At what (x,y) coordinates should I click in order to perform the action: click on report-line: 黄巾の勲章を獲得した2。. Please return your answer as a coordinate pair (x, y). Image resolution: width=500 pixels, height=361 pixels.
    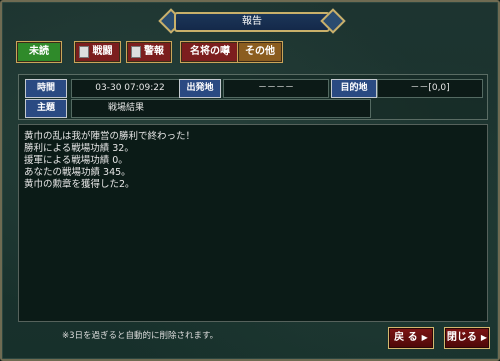
    Looking at the image, I should click on (79, 184).